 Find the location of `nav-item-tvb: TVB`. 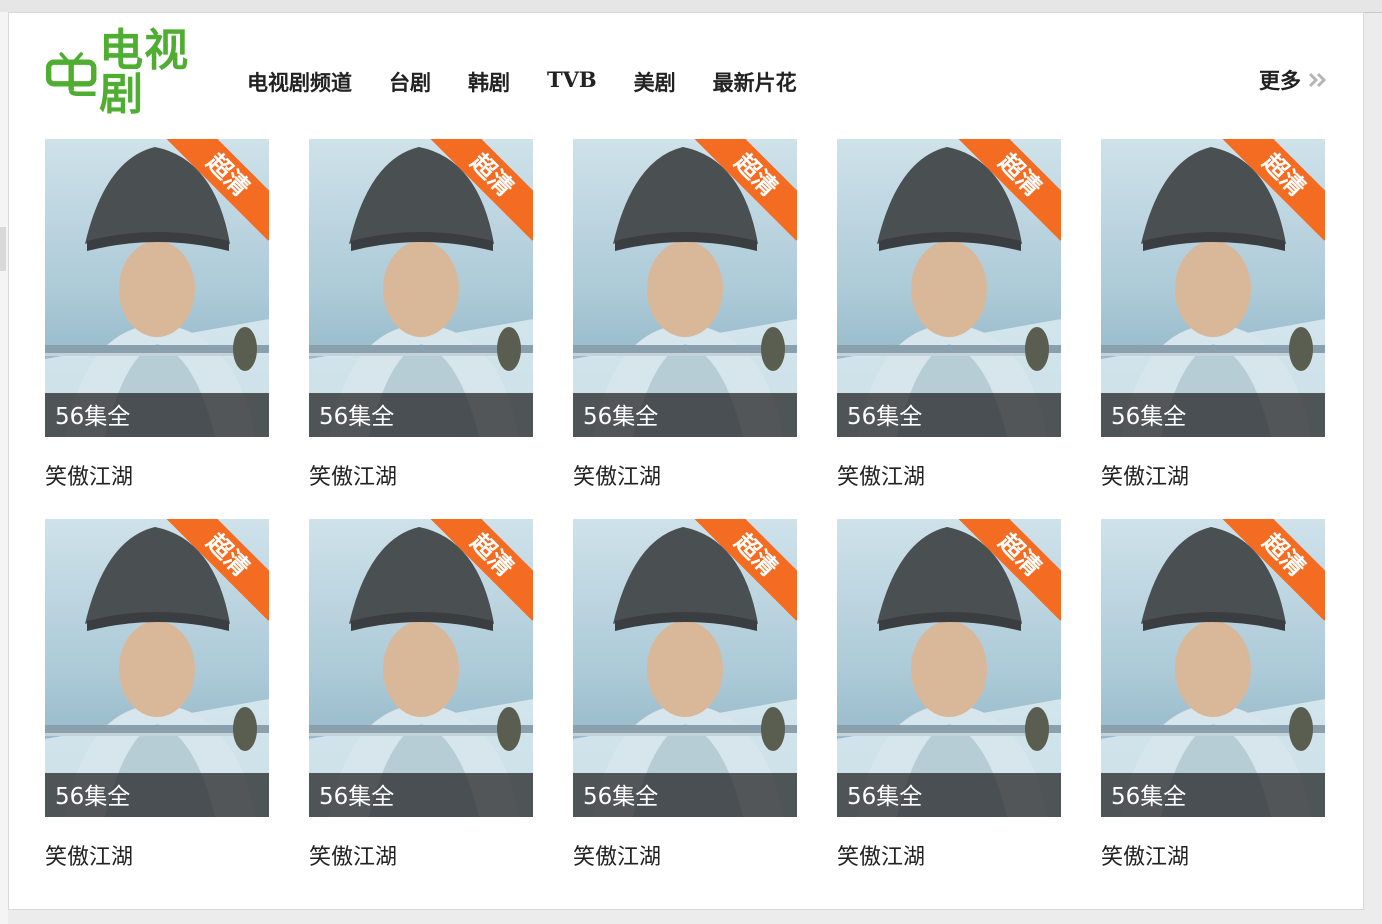

nav-item-tvb: TVB is located at coordinates (572, 82).